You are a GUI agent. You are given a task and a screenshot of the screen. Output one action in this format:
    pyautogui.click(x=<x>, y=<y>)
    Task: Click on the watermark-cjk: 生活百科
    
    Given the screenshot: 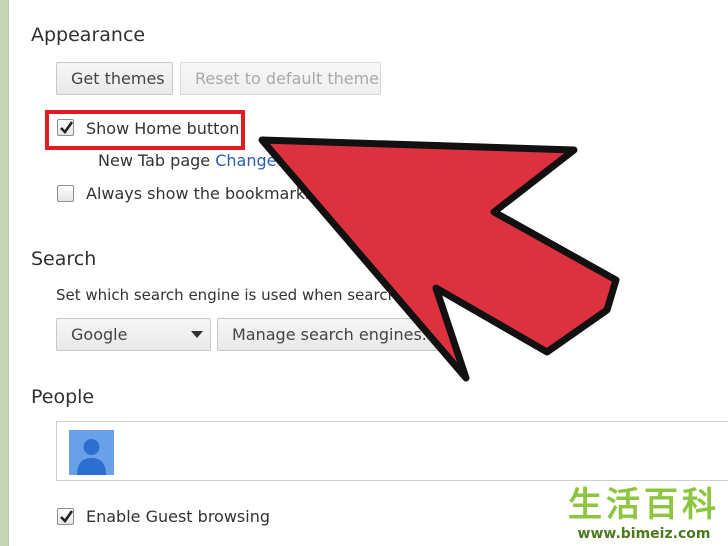 What is the action you would take?
    pyautogui.click(x=644, y=505)
    